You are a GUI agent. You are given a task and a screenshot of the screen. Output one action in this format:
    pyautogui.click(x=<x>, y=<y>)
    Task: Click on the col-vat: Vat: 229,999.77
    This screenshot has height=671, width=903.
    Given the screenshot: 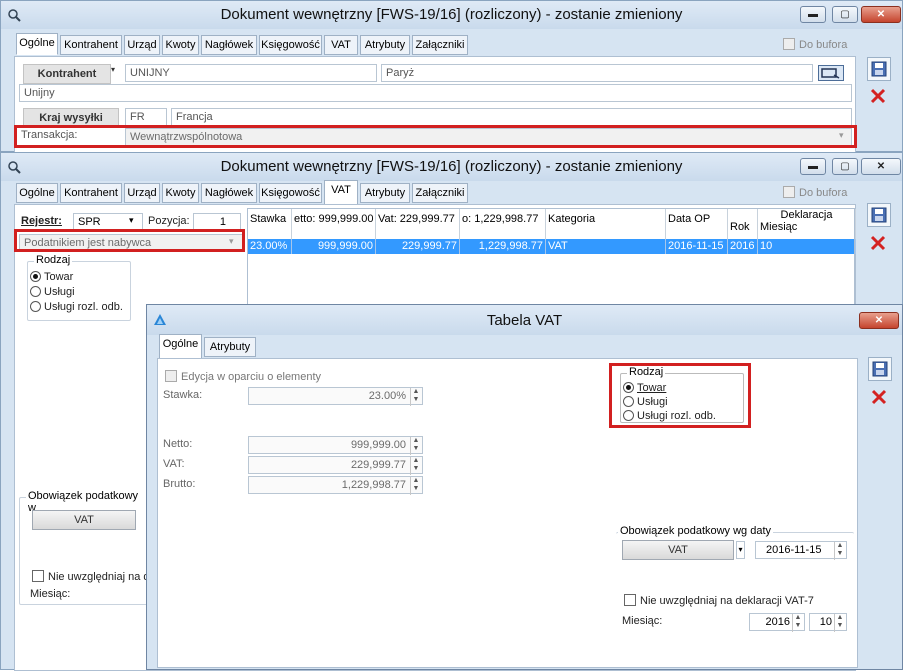 What is the action you would take?
    pyautogui.click(x=418, y=224)
    